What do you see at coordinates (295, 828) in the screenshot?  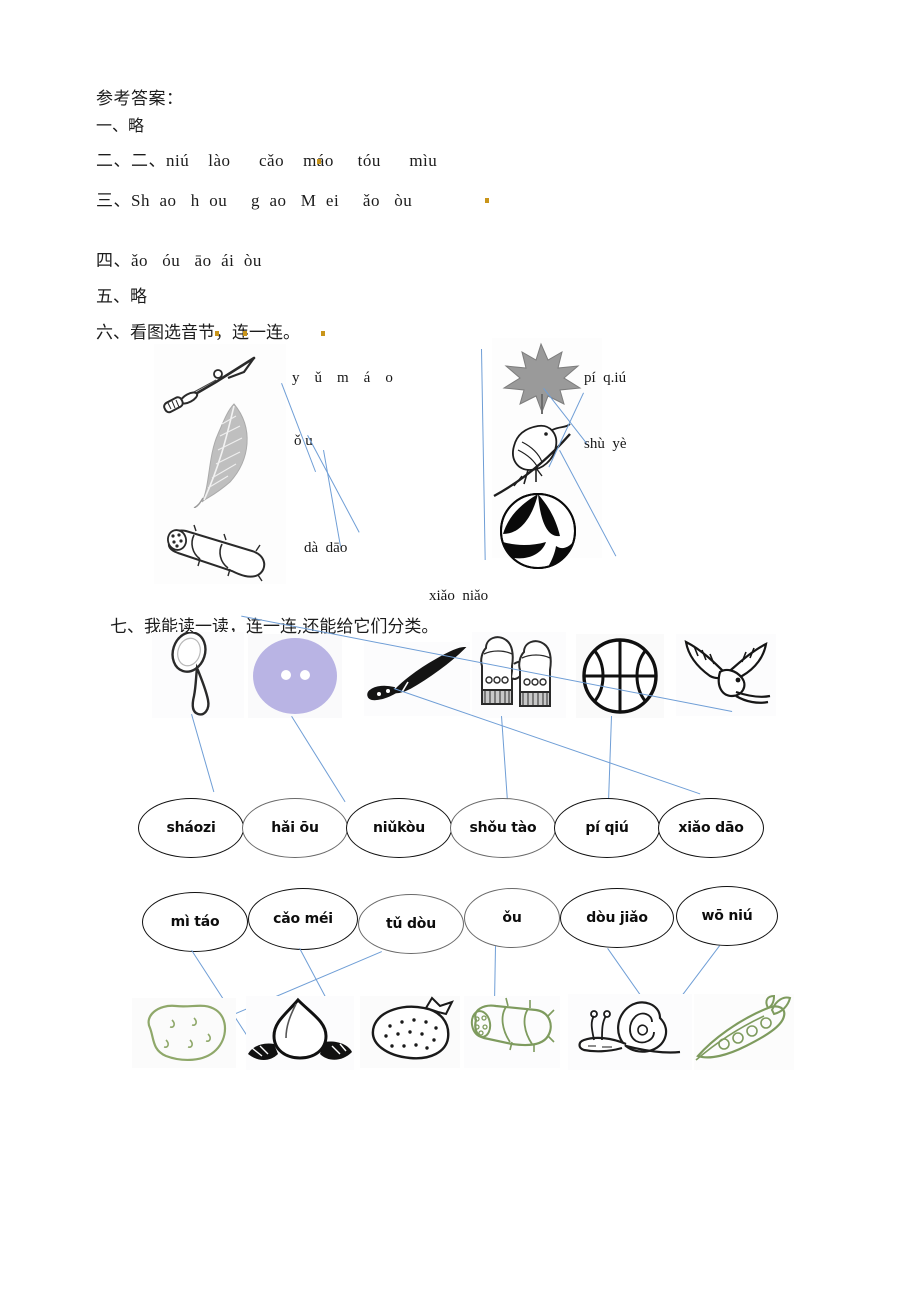 I see `oval-haiou: hǎi ōu` at bounding box center [295, 828].